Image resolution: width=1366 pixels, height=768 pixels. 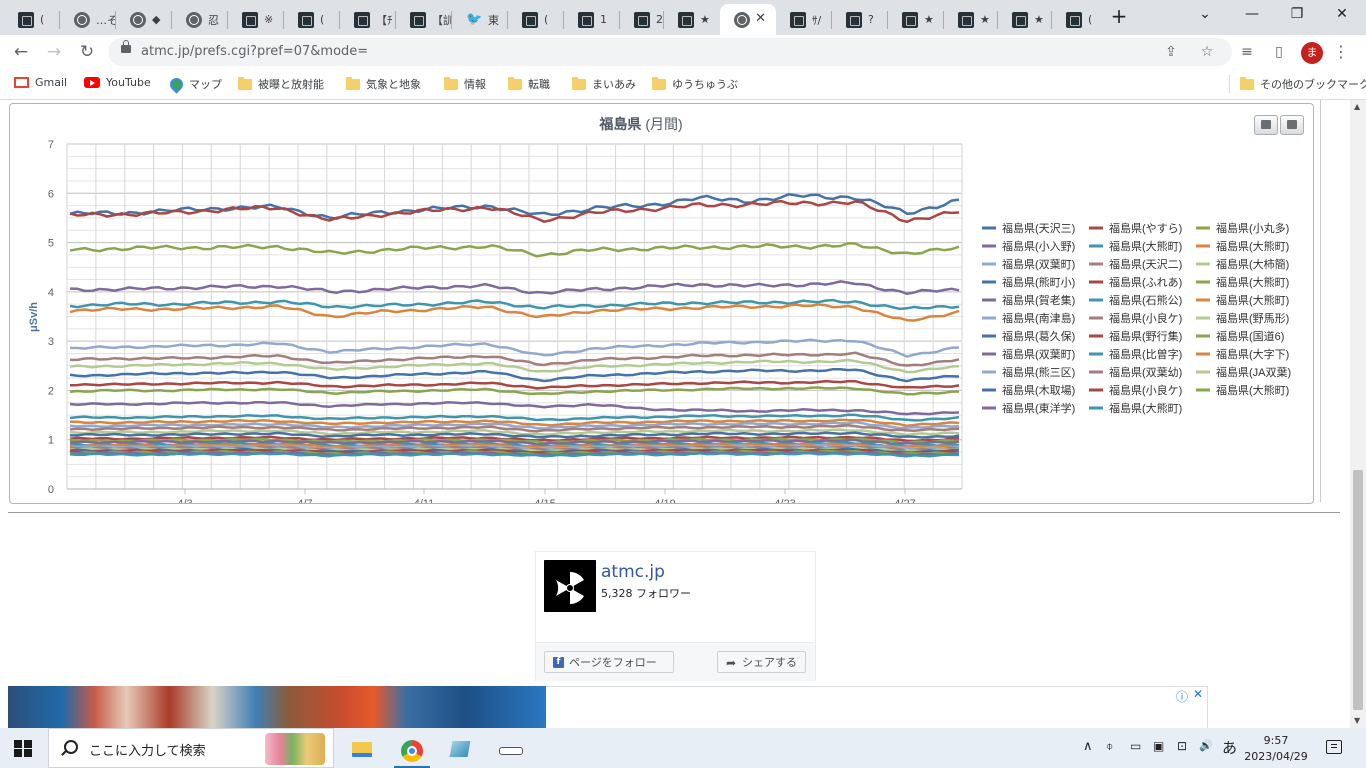 I want to click on reload-button: ↻, so click(x=87, y=52).